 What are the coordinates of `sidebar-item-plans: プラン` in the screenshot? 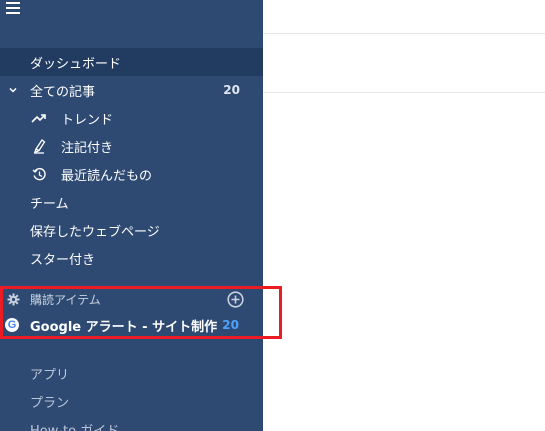 It's located at (131, 401).